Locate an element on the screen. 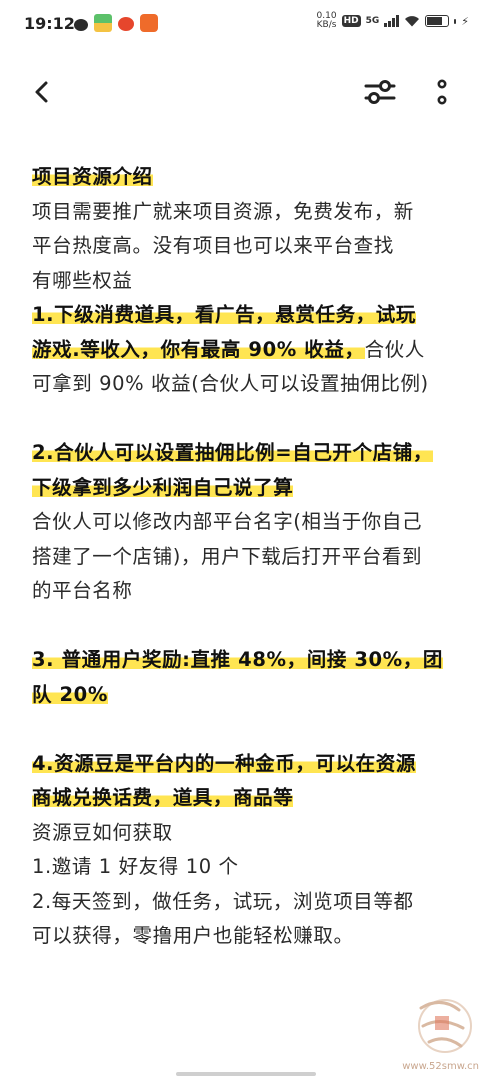 This screenshot has width=491, height=1080. highlight-text: 1.下级消费道具，看广告，悬赏任务，试玩 is located at coordinates (224, 314).